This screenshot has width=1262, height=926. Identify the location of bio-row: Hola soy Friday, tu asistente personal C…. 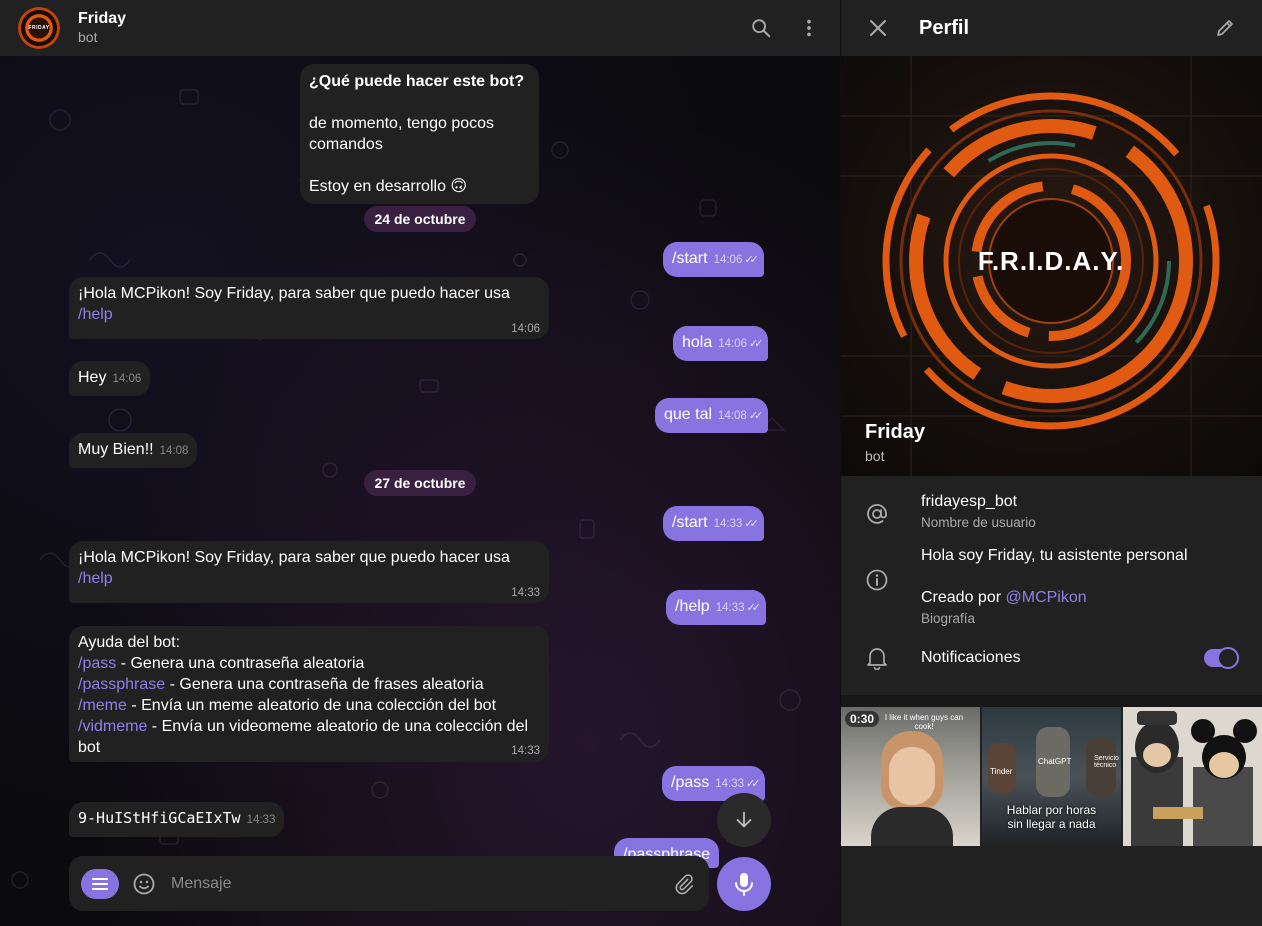
(1051, 587).